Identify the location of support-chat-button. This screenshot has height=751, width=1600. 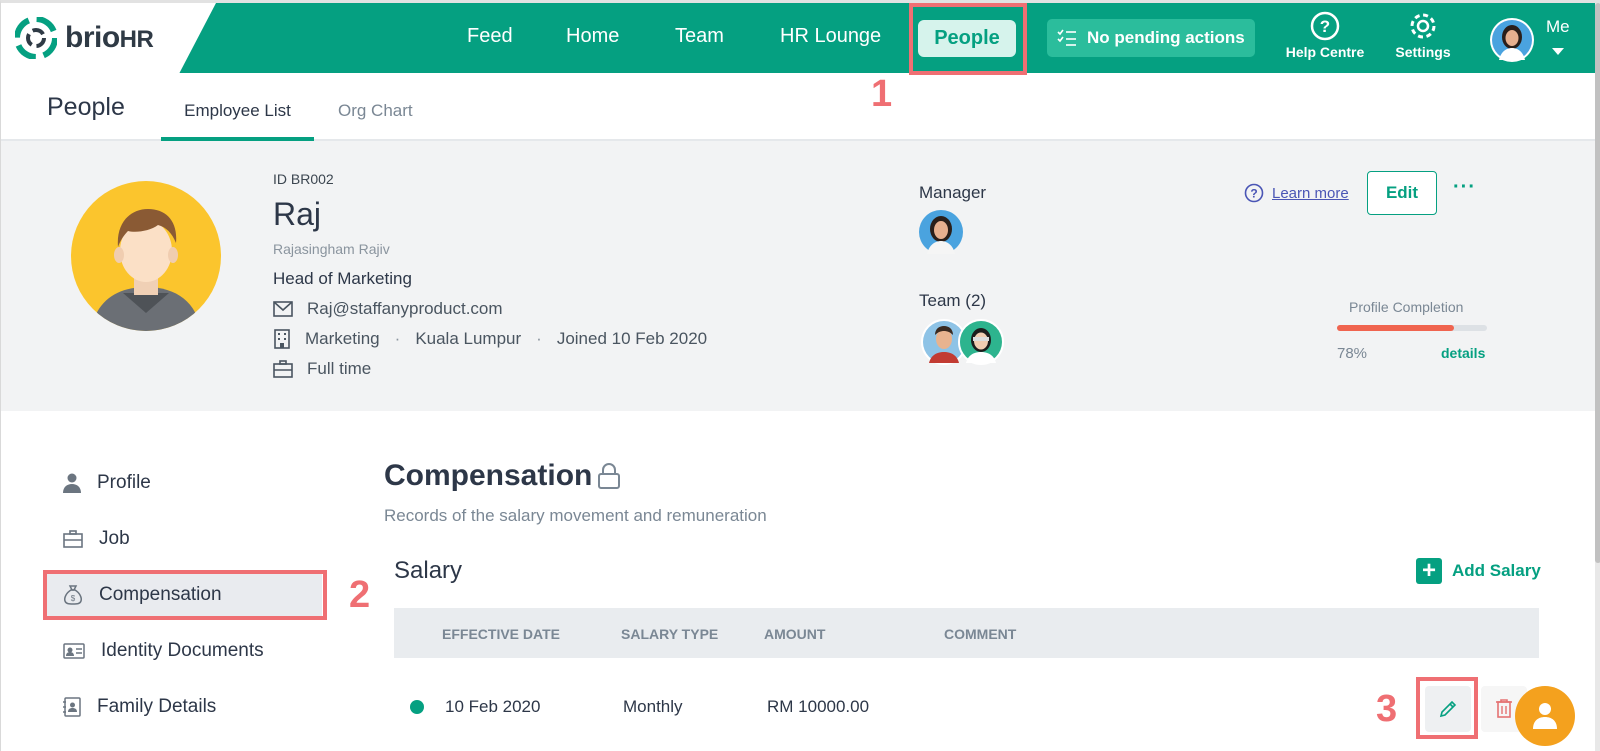
(1545, 716).